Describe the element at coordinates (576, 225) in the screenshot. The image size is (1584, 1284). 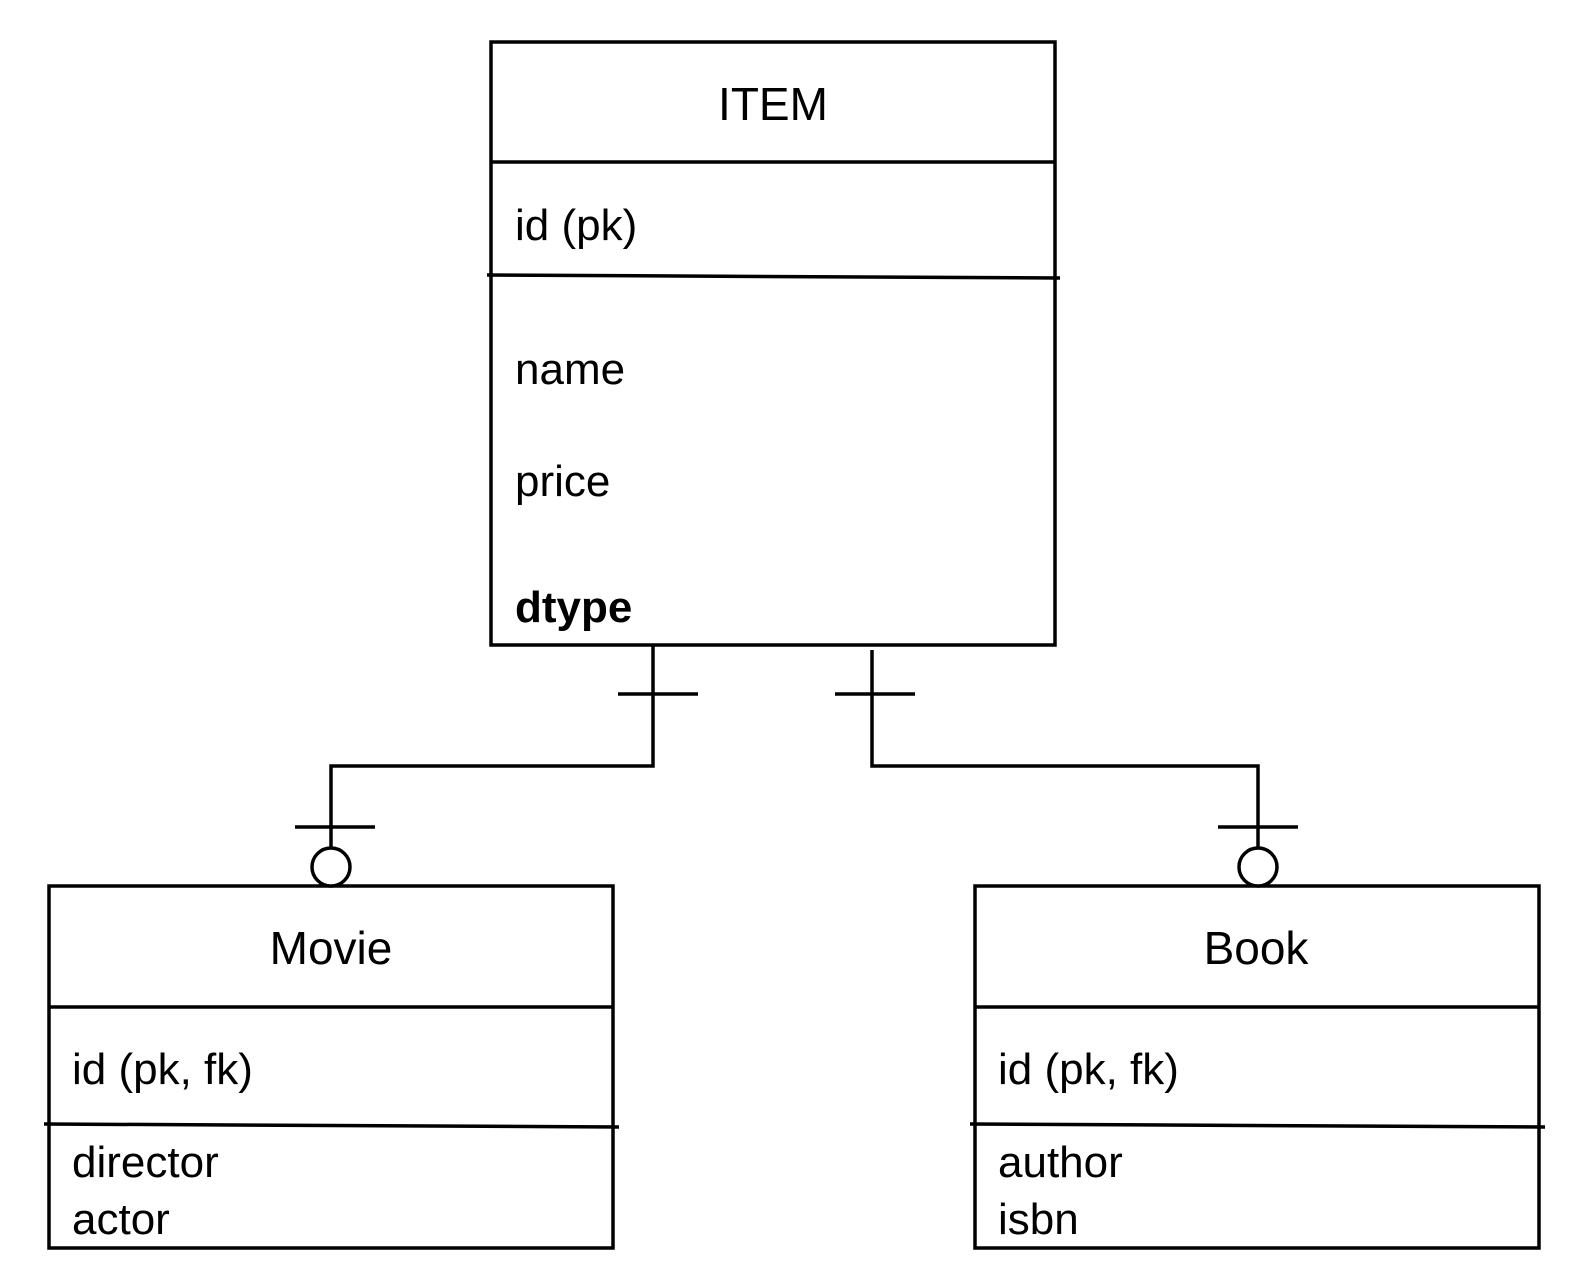
I see `entity-item-key: id (pk)` at that location.